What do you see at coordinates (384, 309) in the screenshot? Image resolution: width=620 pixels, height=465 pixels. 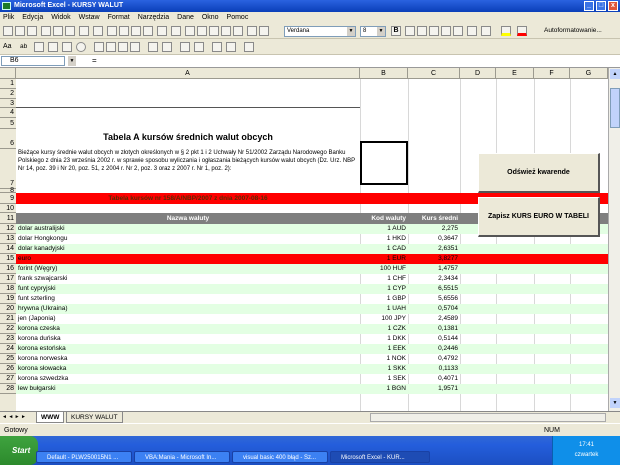 I see `currency-code: 1 UAH` at bounding box center [384, 309].